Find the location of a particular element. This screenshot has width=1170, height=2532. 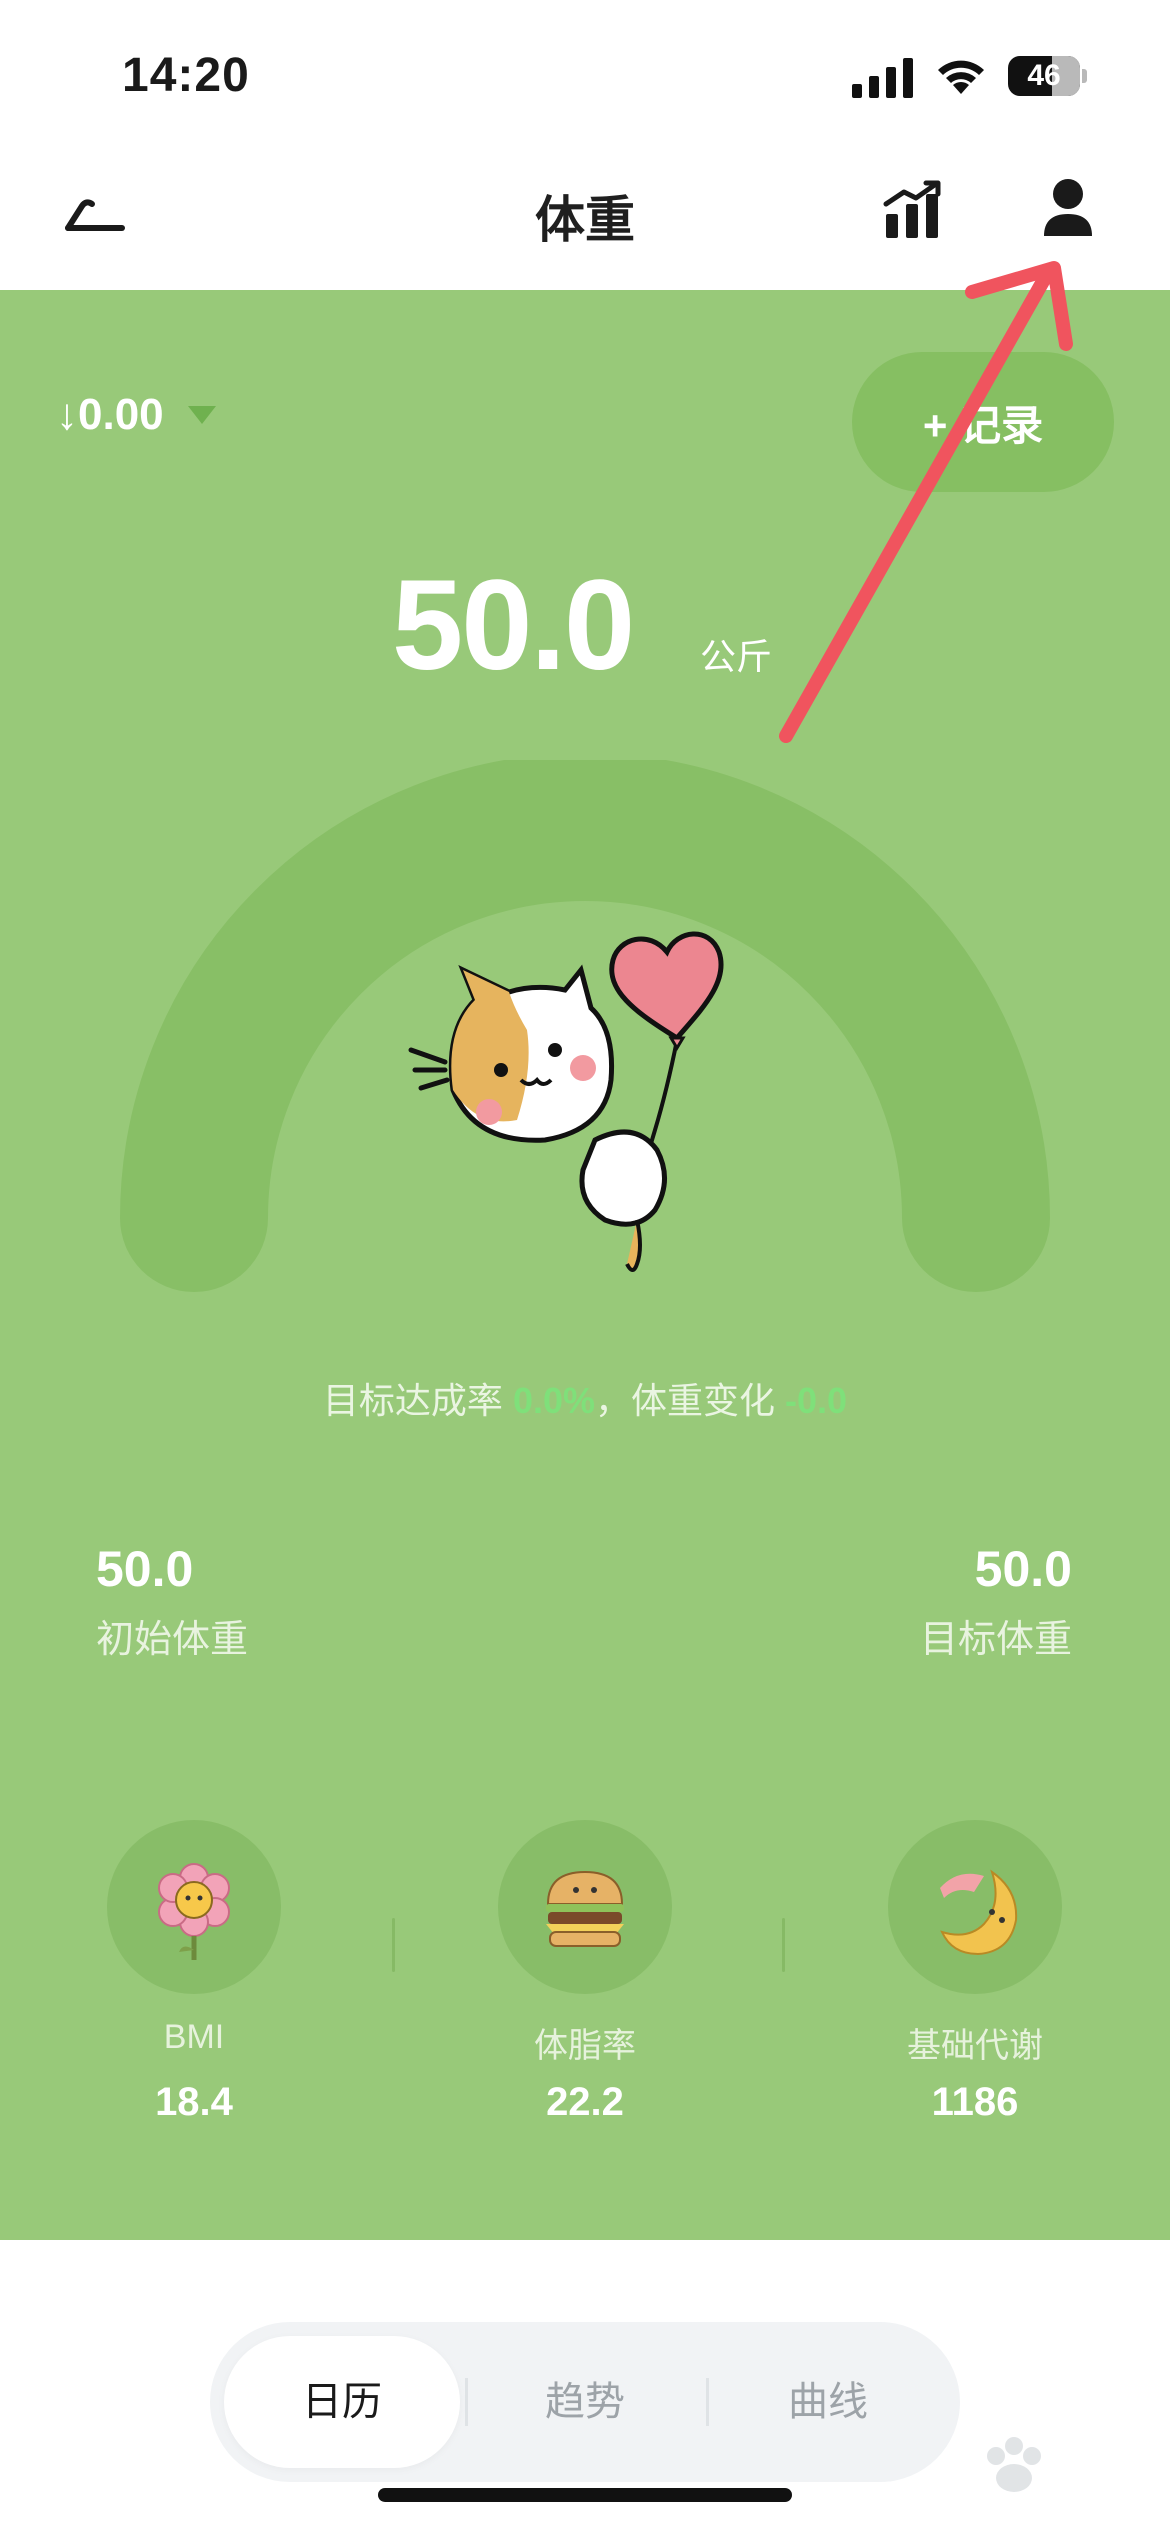

body-fat-value: 22.2 is located at coordinates (585, 2102).